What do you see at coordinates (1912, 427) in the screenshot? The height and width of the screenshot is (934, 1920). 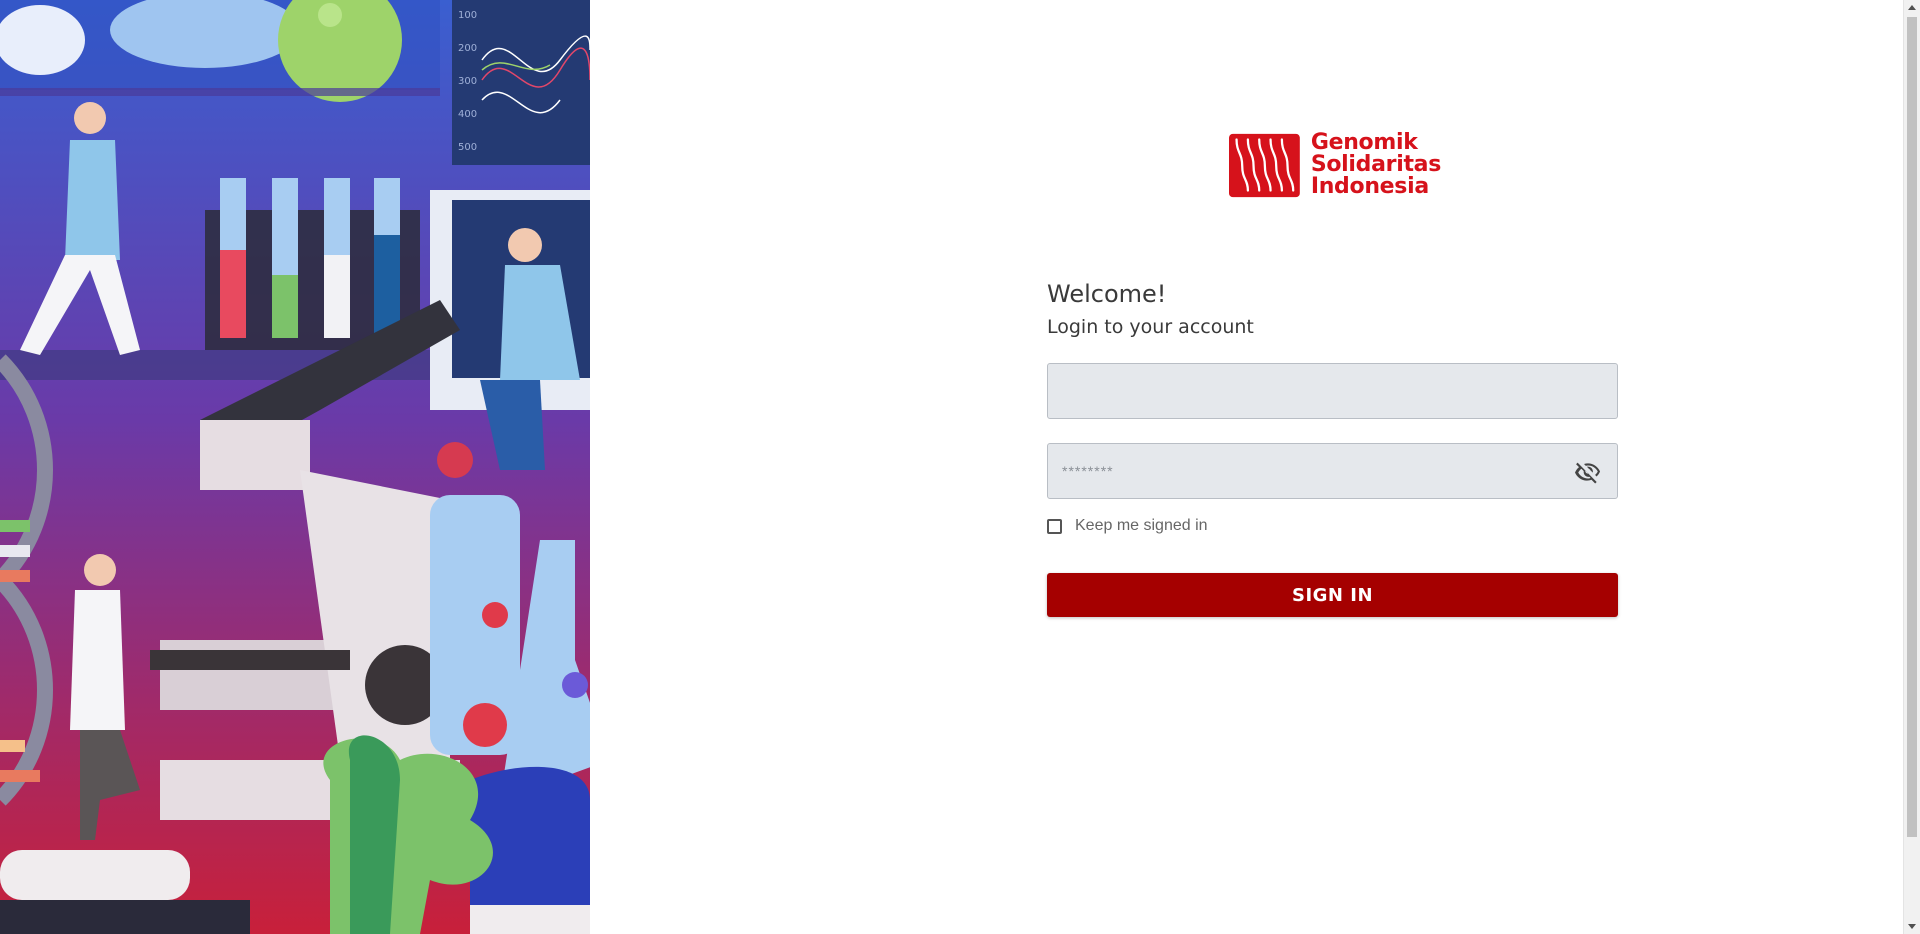 I see `scrollbar-thumb` at bounding box center [1912, 427].